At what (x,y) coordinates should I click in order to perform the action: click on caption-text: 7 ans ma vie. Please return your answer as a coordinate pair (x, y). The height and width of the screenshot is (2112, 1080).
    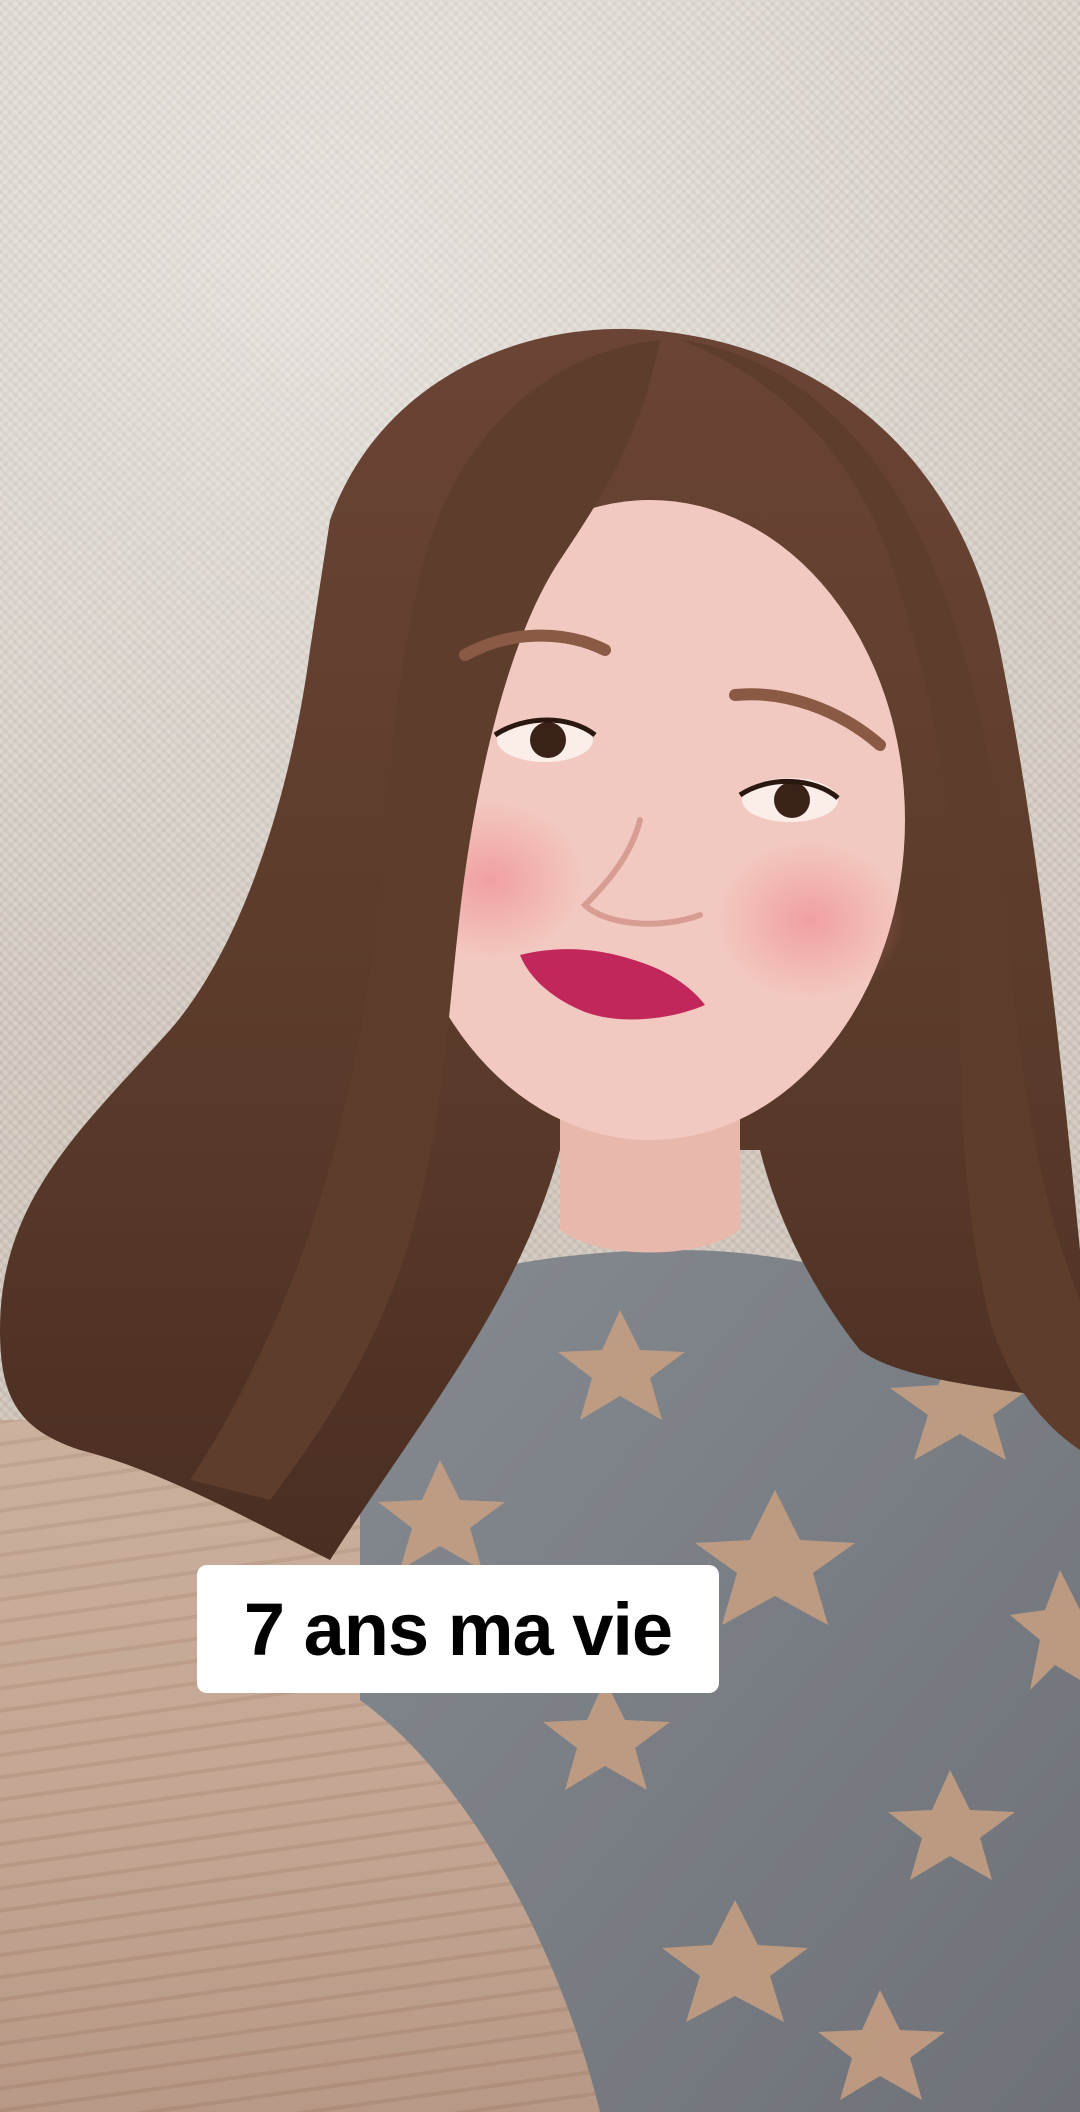
    Looking at the image, I should click on (458, 1629).